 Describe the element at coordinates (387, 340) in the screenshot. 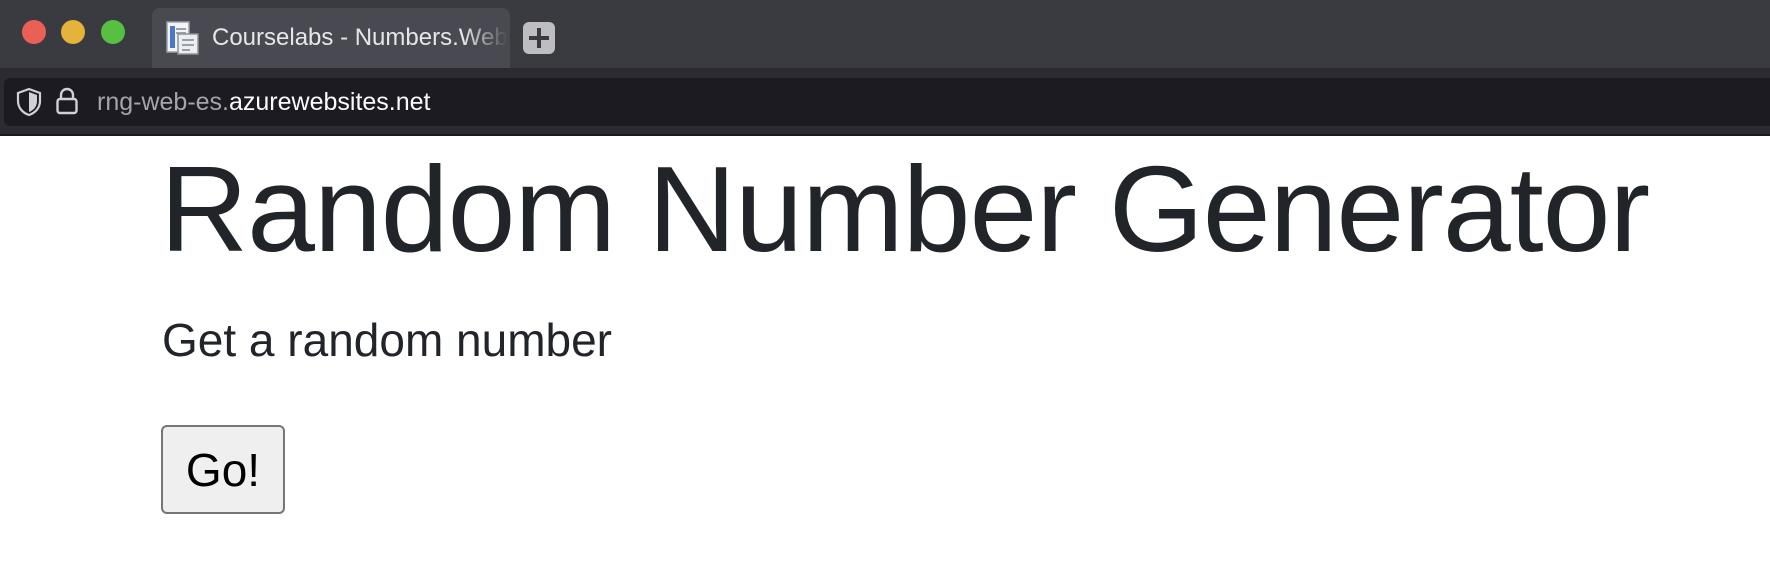

I see `page-subtitle: Get a random number` at that location.